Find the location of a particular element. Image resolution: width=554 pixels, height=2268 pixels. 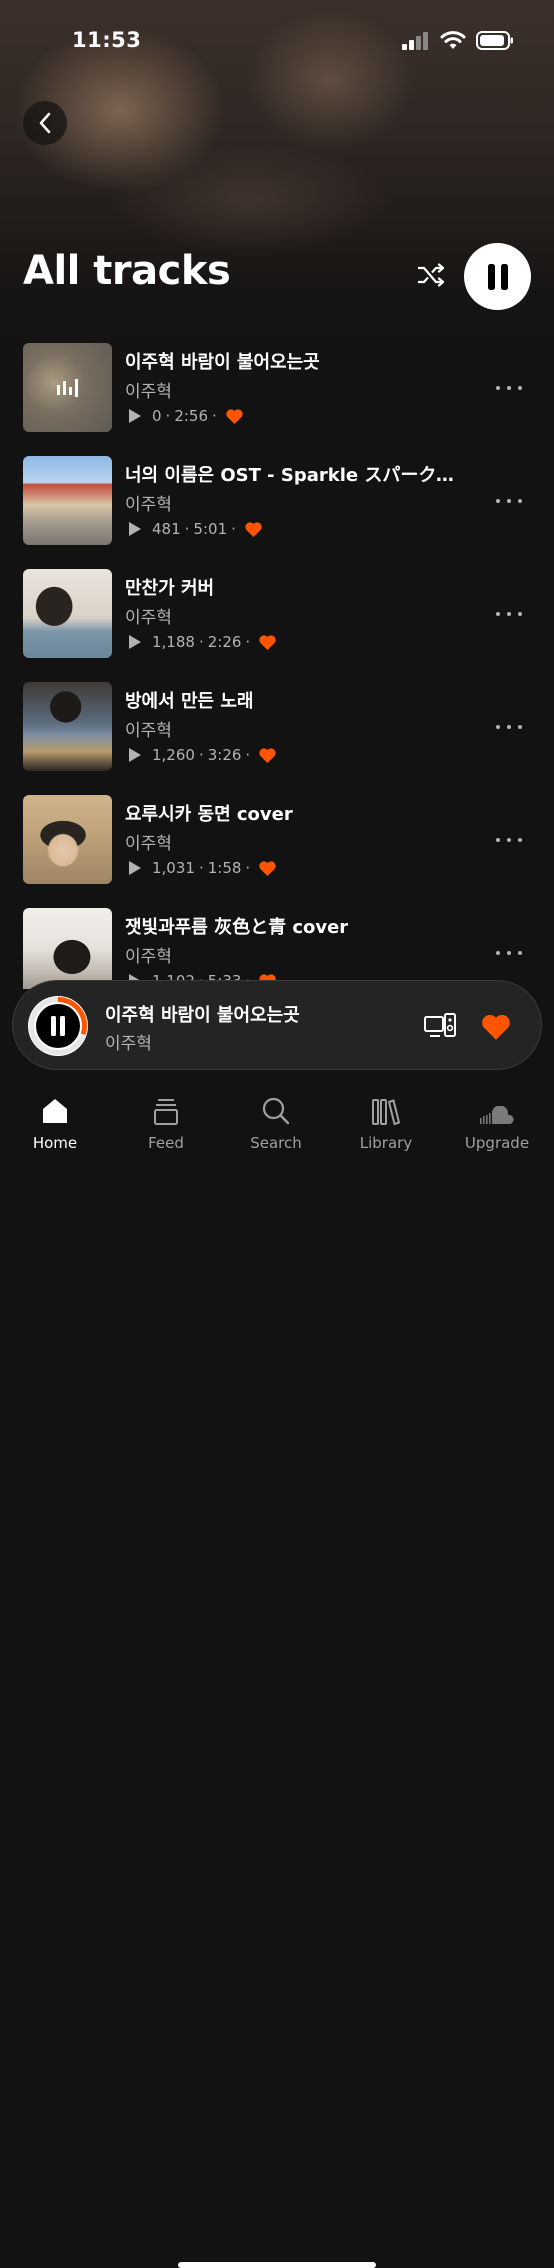

status-icons is located at coordinates (458, 40).